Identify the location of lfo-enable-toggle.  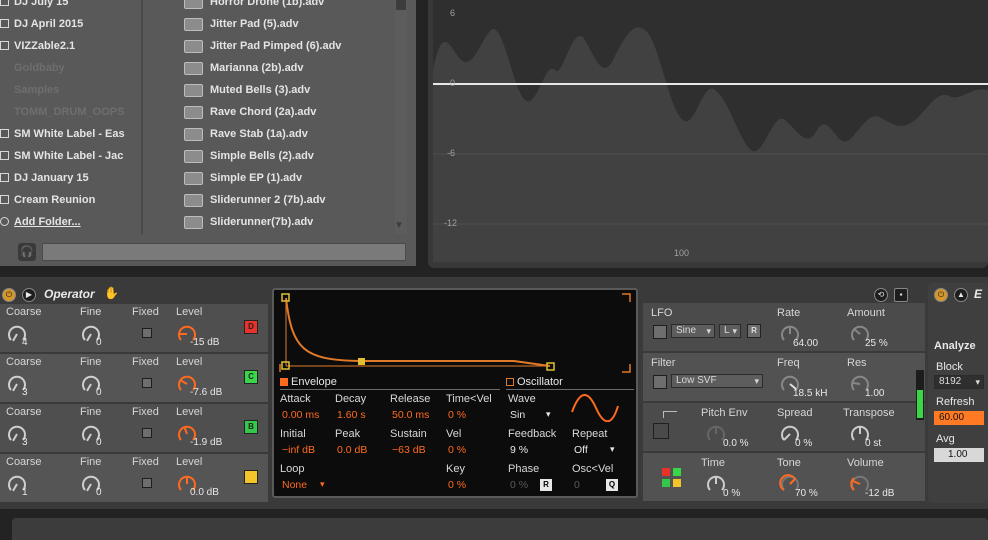
(660, 332).